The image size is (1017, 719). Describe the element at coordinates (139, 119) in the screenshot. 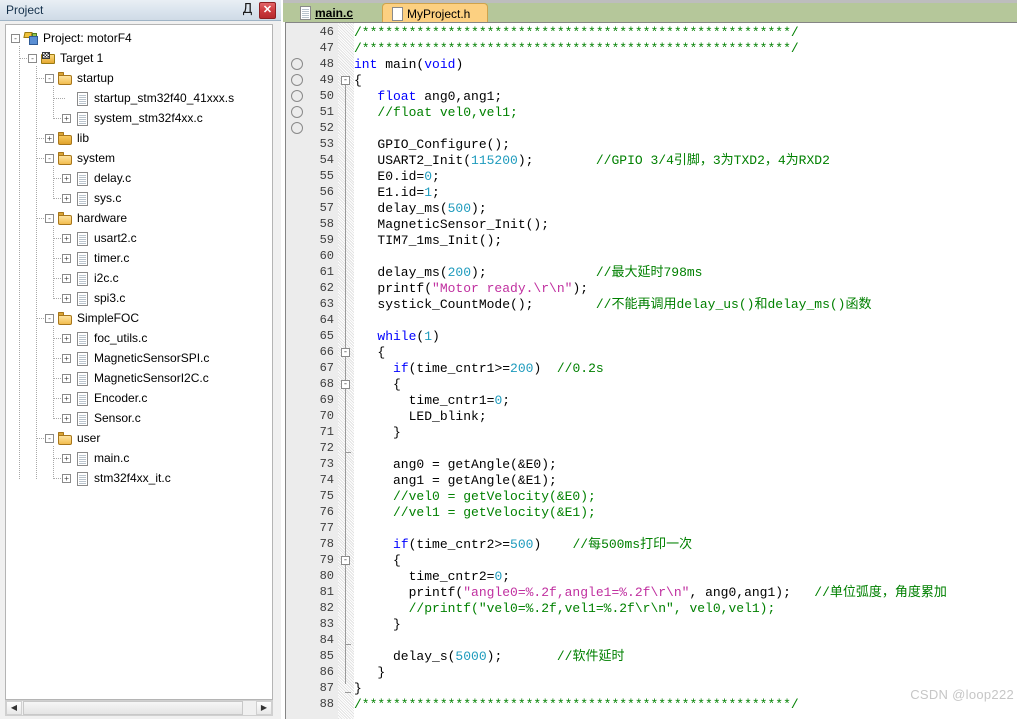

I see `tree-item-system-stm32f4xx-c: + system_stm32f4xx.c` at that location.